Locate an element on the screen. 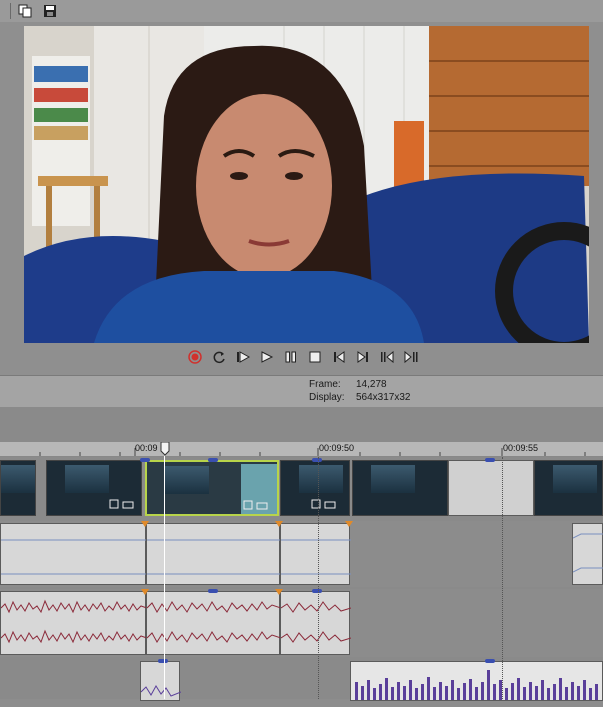 The image size is (603, 707). empty-track-region is located at coordinates (491, 488).